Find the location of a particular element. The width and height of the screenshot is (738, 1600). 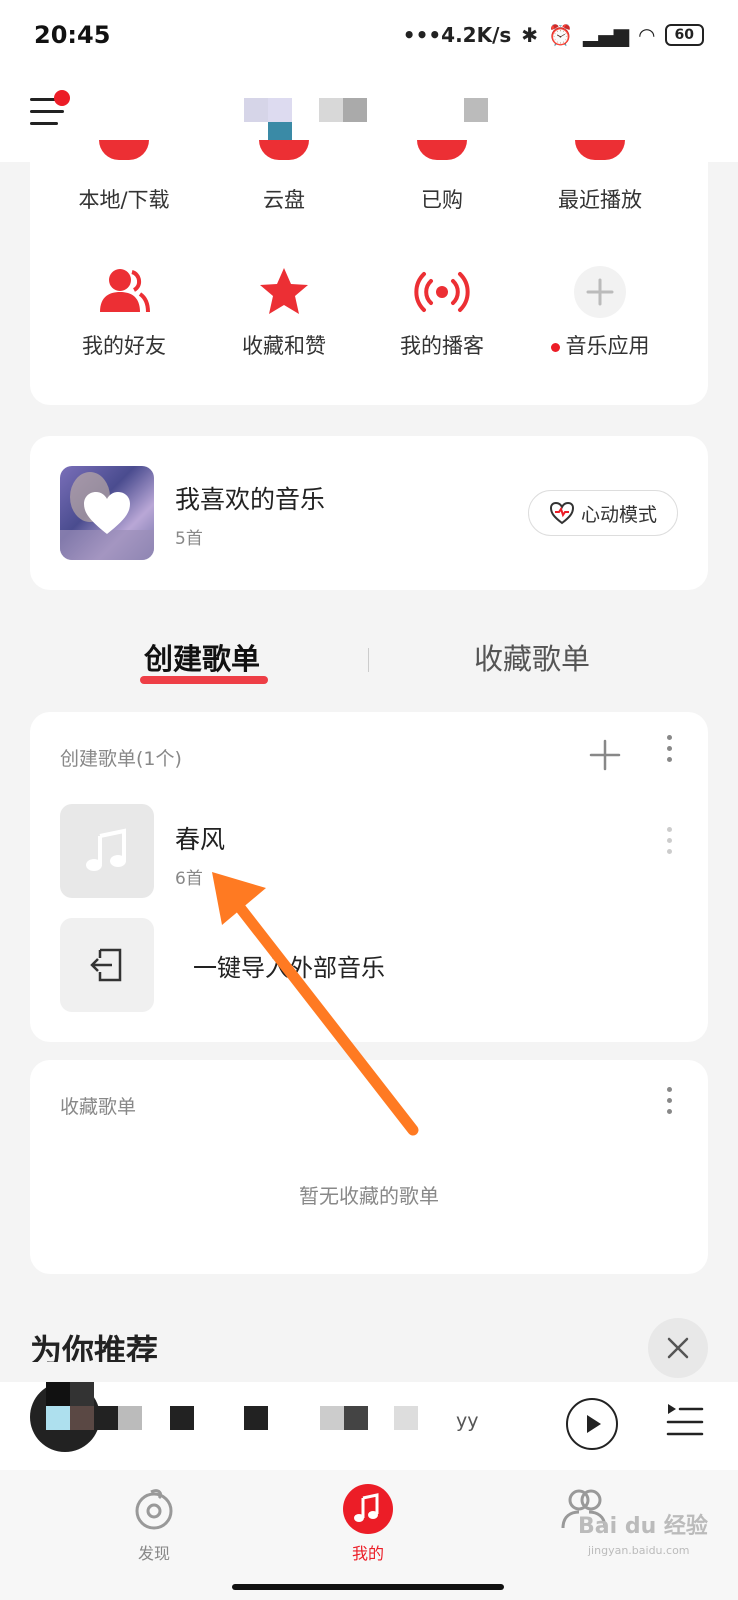

favorite-title: 我喜欢的音乐 is located at coordinates (250, 499).